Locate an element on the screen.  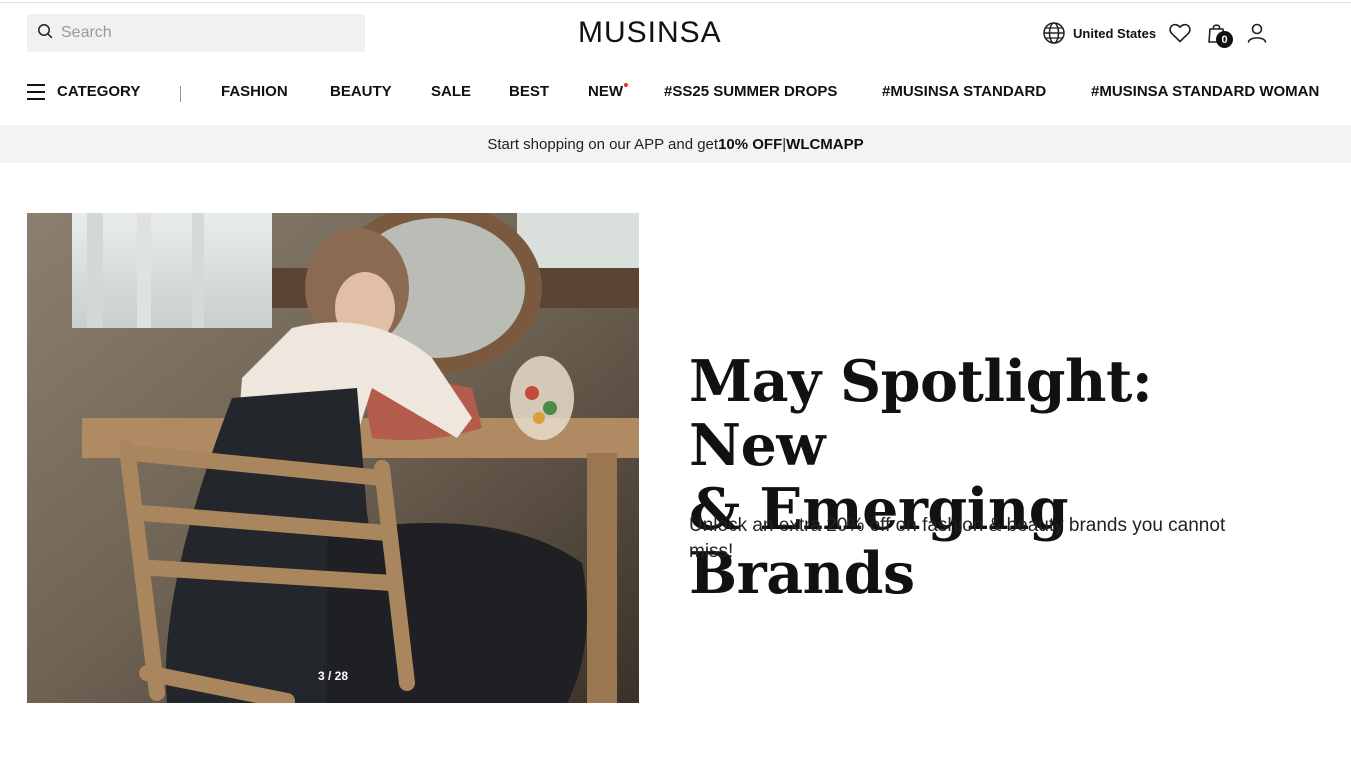
slide-counter: 3 / 28 is located at coordinates (333, 676).